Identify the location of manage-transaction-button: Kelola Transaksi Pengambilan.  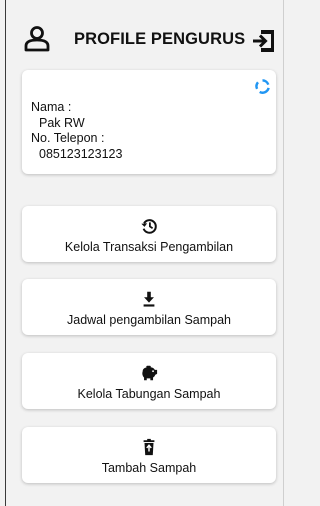
(149, 234).